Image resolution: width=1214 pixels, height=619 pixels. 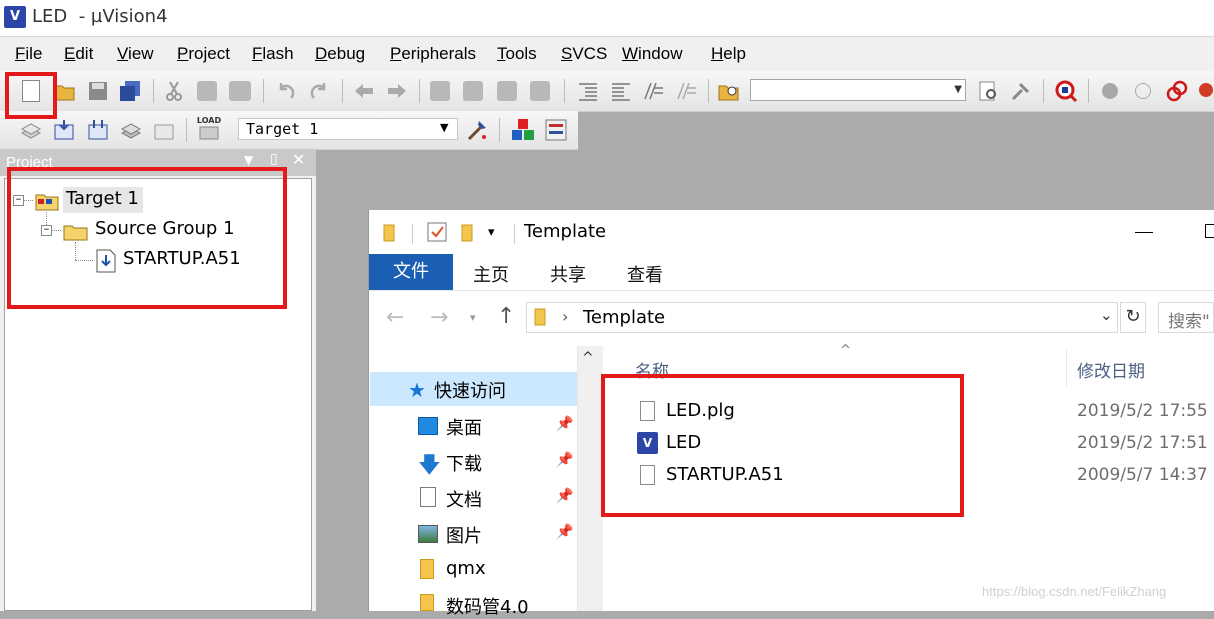 What do you see at coordinates (1142, 475) in the screenshot?
I see `file-date-startup: 2009/5/7 14:37` at bounding box center [1142, 475].